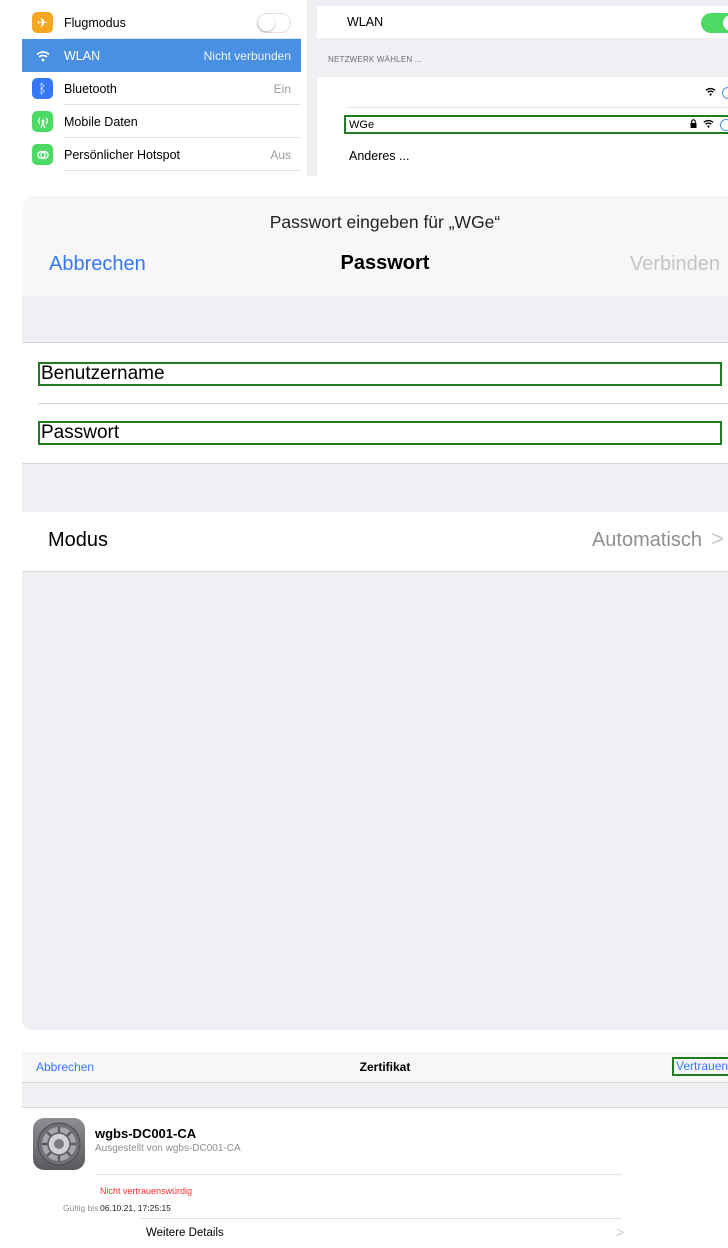 Image resolution: width=728 pixels, height=1248 pixels. Describe the element at coordinates (146, 1191) in the screenshot. I see `trust-status: Nicht vertrauenswürdig` at that location.